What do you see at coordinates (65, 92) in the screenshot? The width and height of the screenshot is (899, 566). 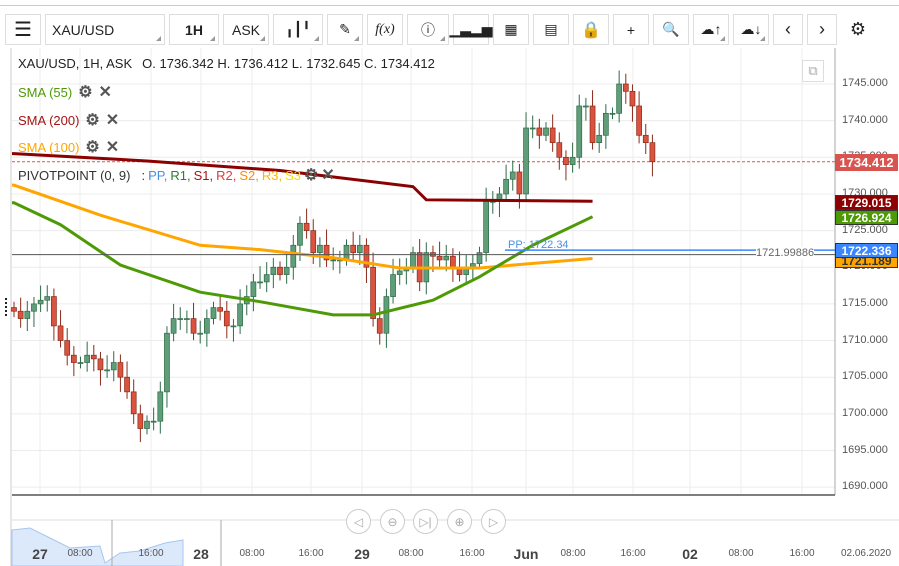 I see `indicator-sma55: SMA (55) ⚙ ✕` at bounding box center [65, 92].